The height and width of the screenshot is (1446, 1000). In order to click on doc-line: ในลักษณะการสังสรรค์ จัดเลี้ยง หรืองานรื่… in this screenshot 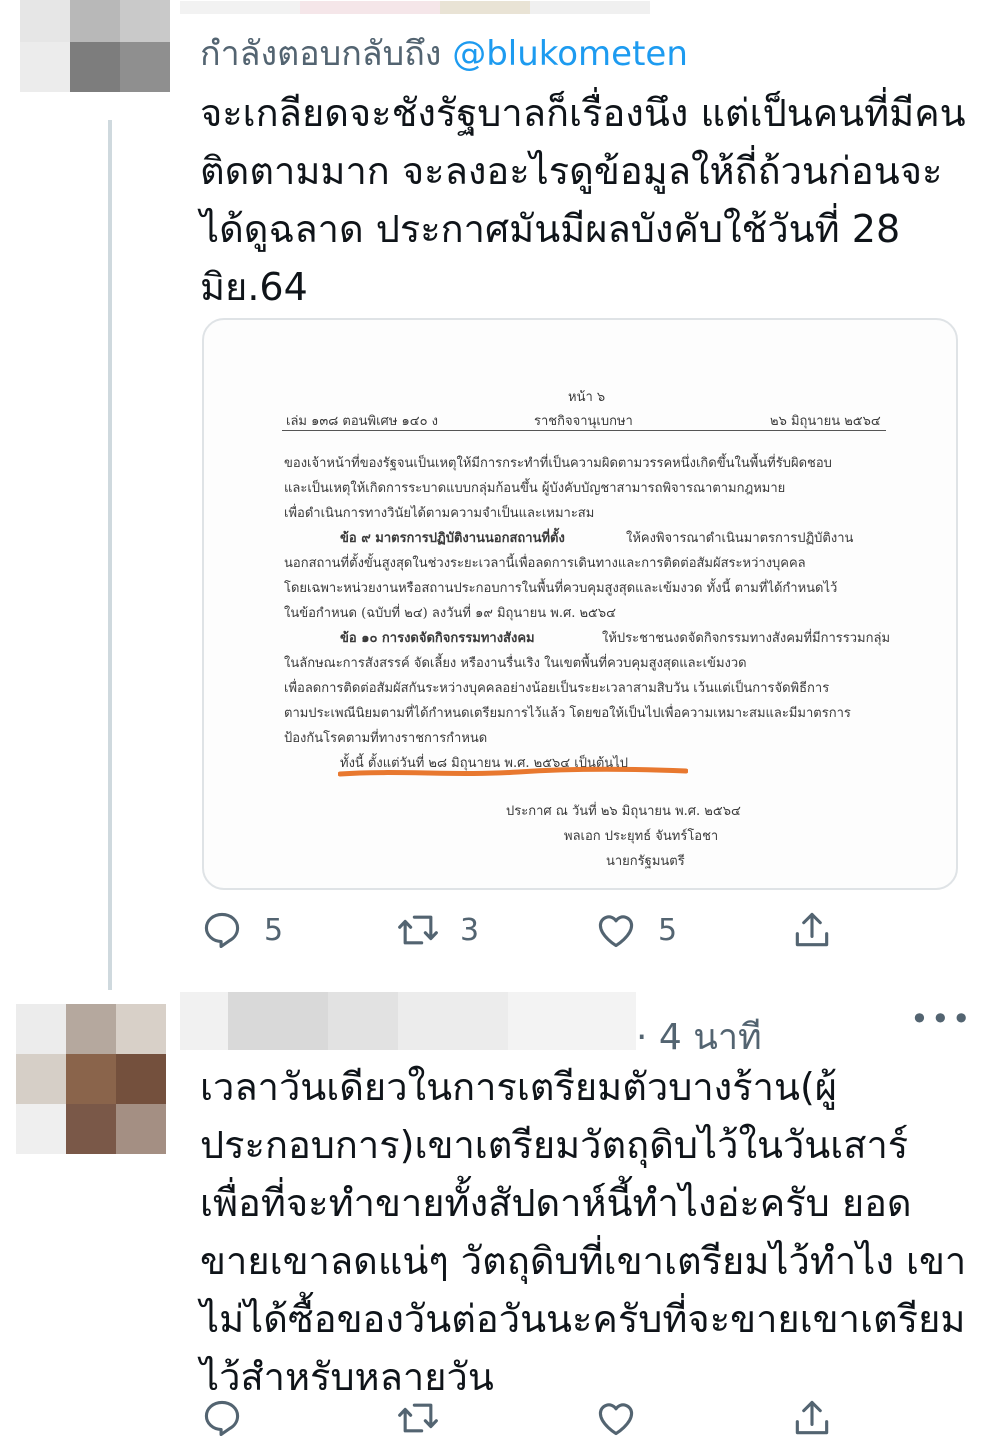, I will do `click(515, 663)`.